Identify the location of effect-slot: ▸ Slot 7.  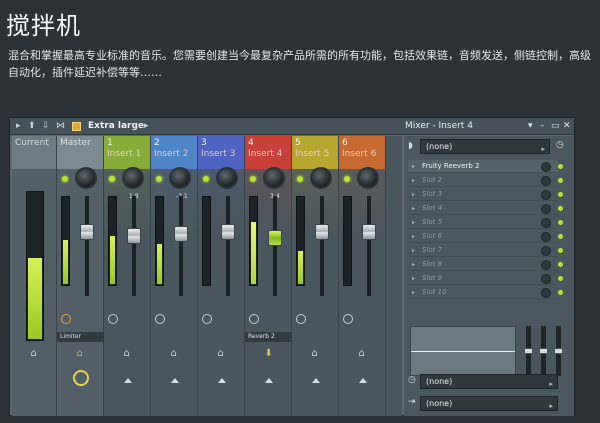
(483, 250).